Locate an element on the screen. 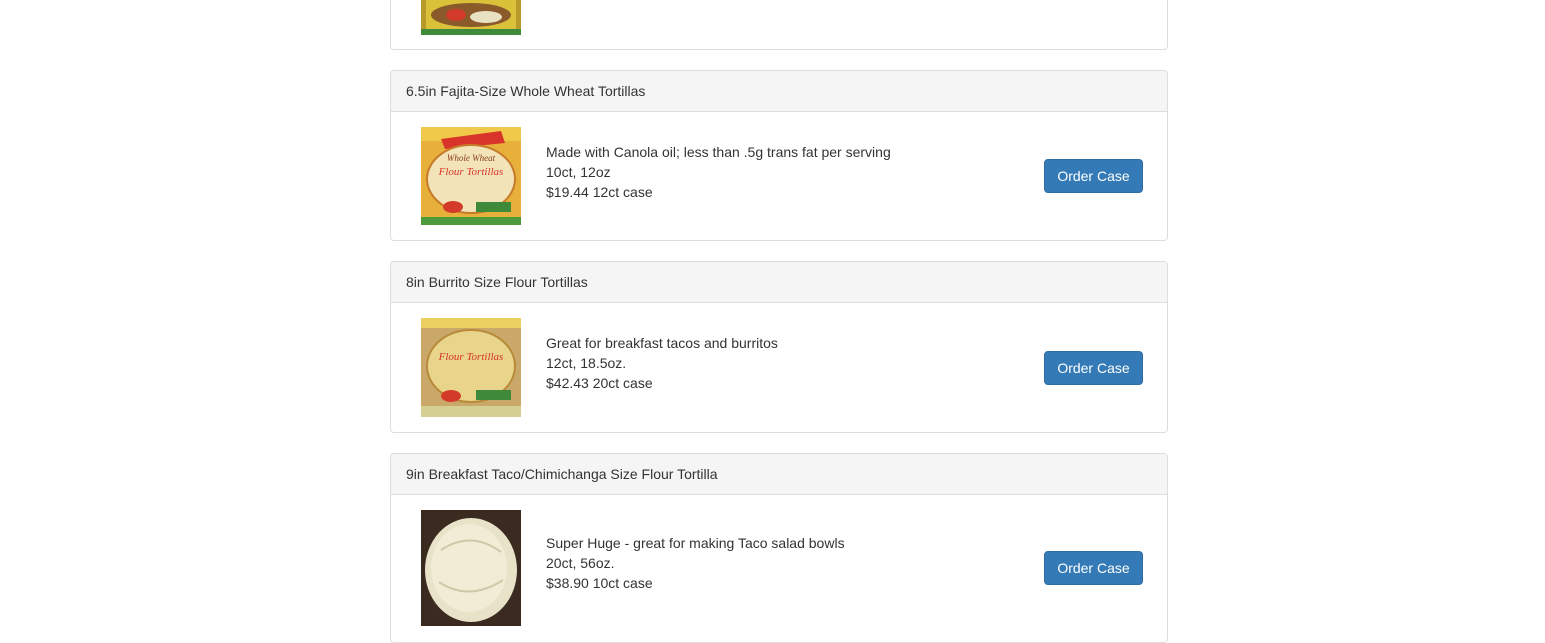  product-size: 12ct, 18.5oz. is located at coordinates (586, 363).